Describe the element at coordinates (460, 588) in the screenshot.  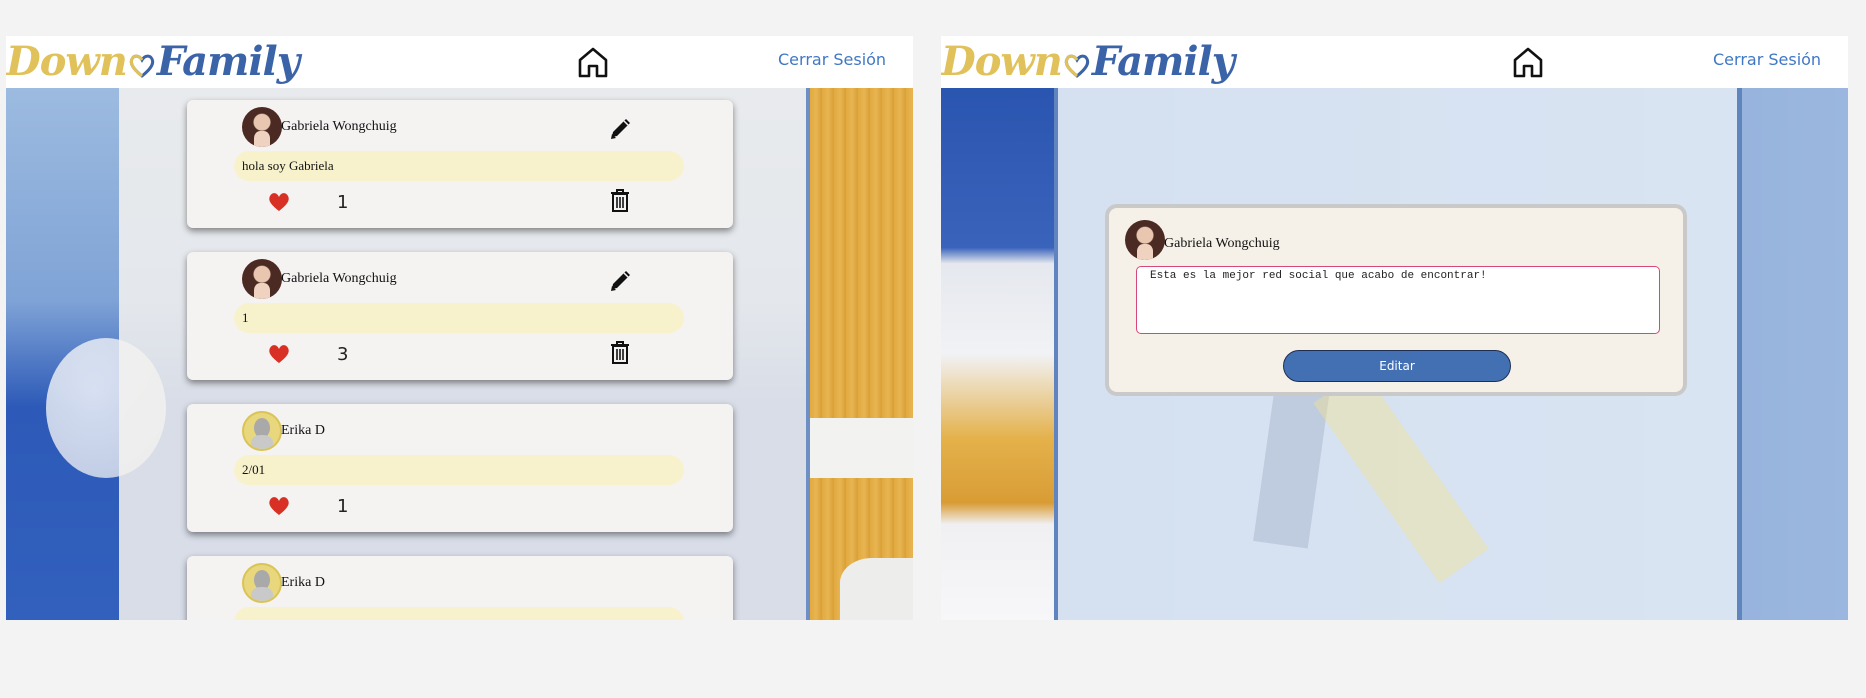
I see `post-card: Erika D` at that location.